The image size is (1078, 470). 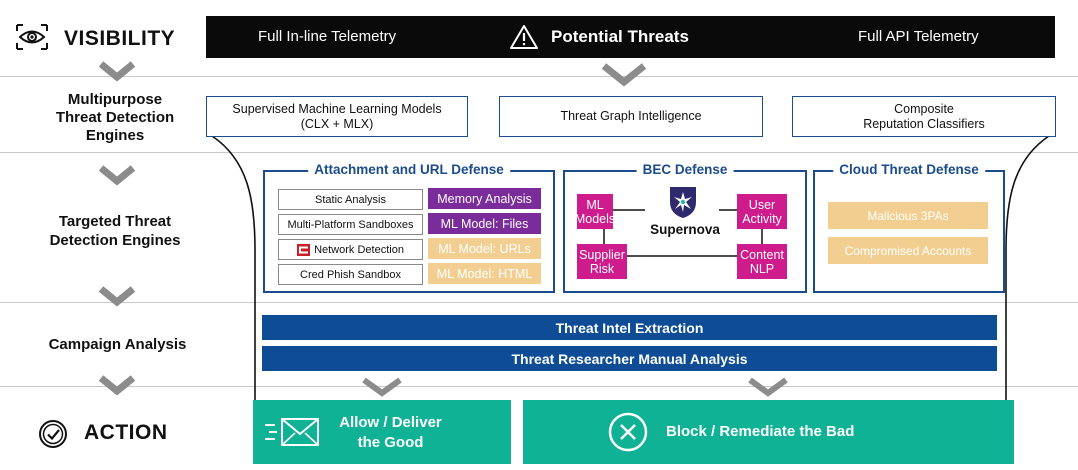 What do you see at coordinates (304, 249) in the screenshot?
I see `network-logo-icon` at bounding box center [304, 249].